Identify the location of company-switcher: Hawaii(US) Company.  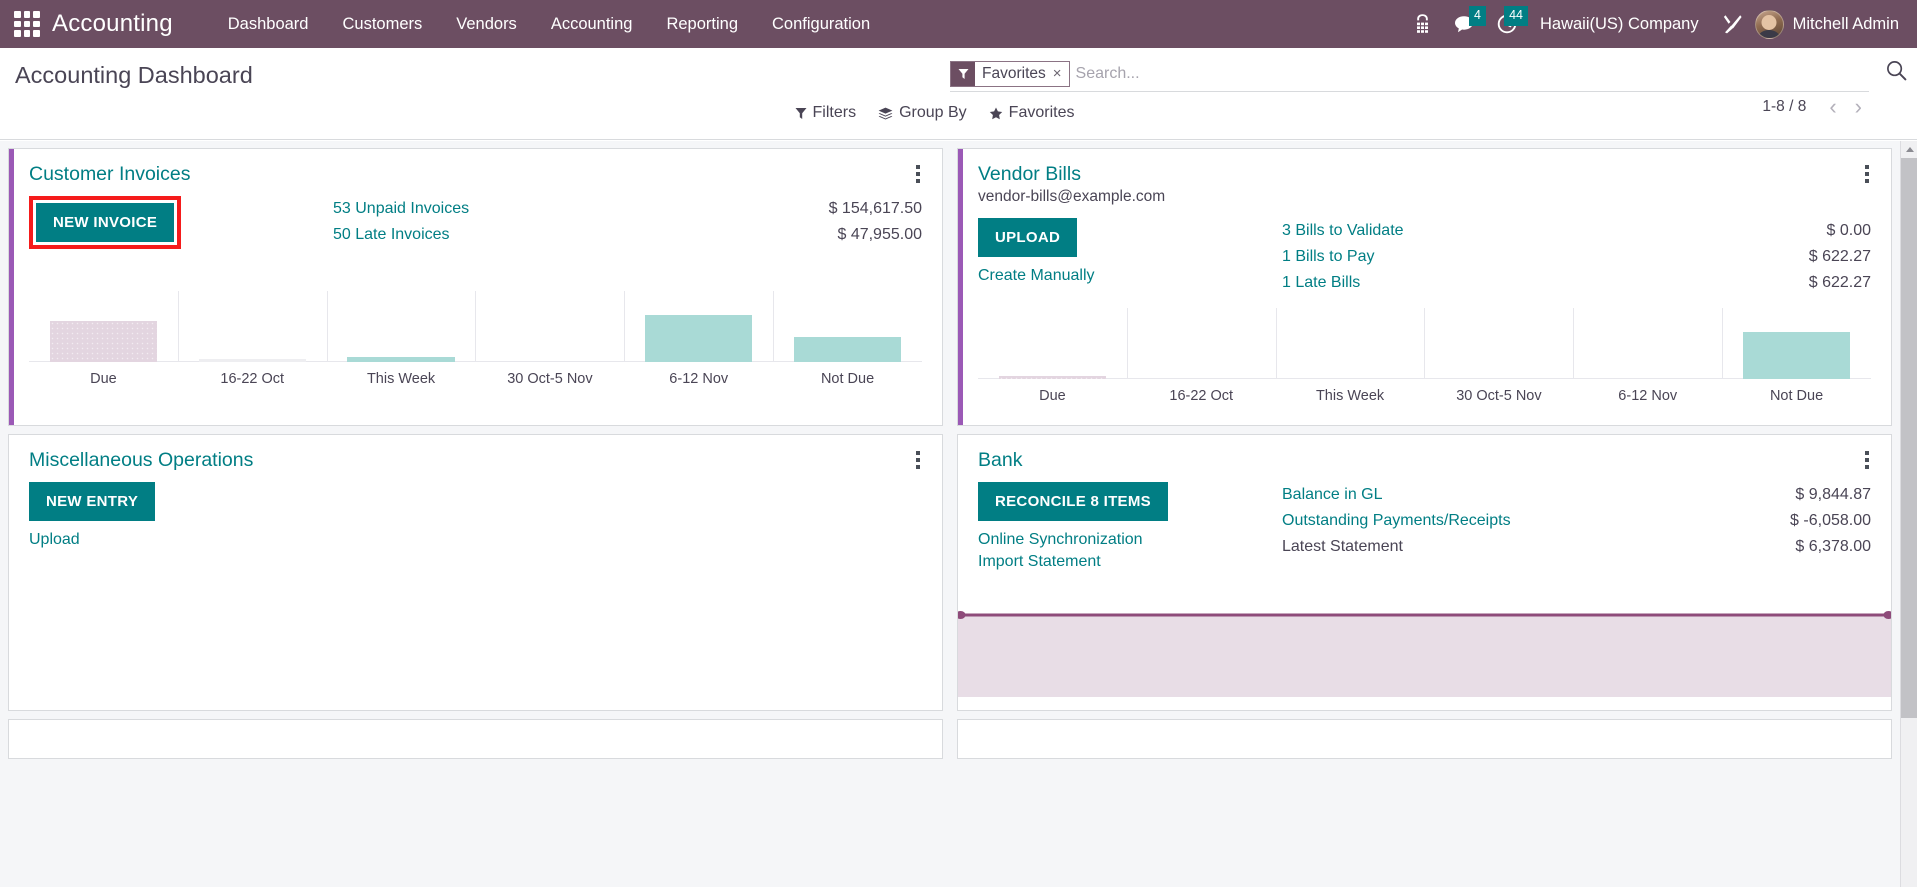
(1619, 24).